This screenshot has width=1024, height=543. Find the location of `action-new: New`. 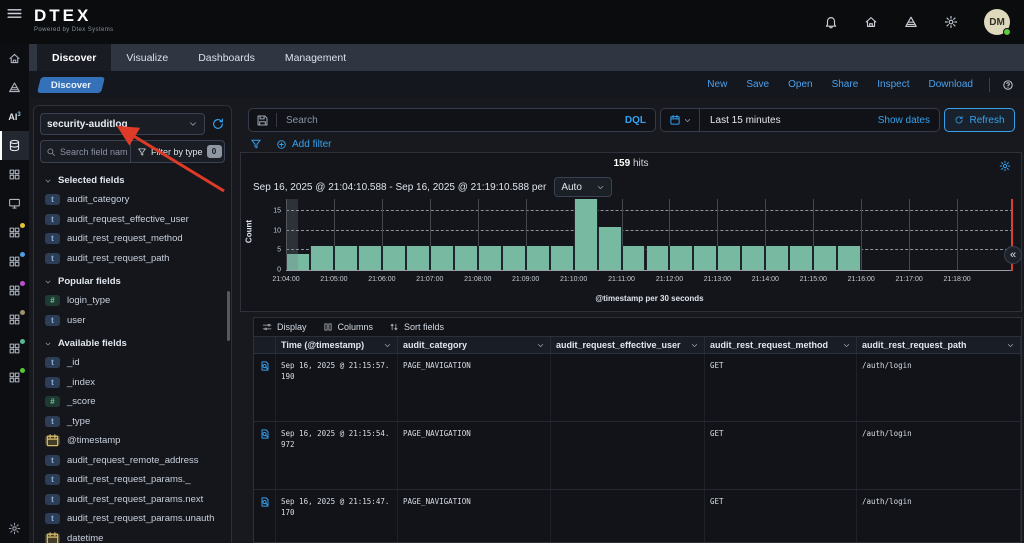

action-new: New is located at coordinates (717, 84).